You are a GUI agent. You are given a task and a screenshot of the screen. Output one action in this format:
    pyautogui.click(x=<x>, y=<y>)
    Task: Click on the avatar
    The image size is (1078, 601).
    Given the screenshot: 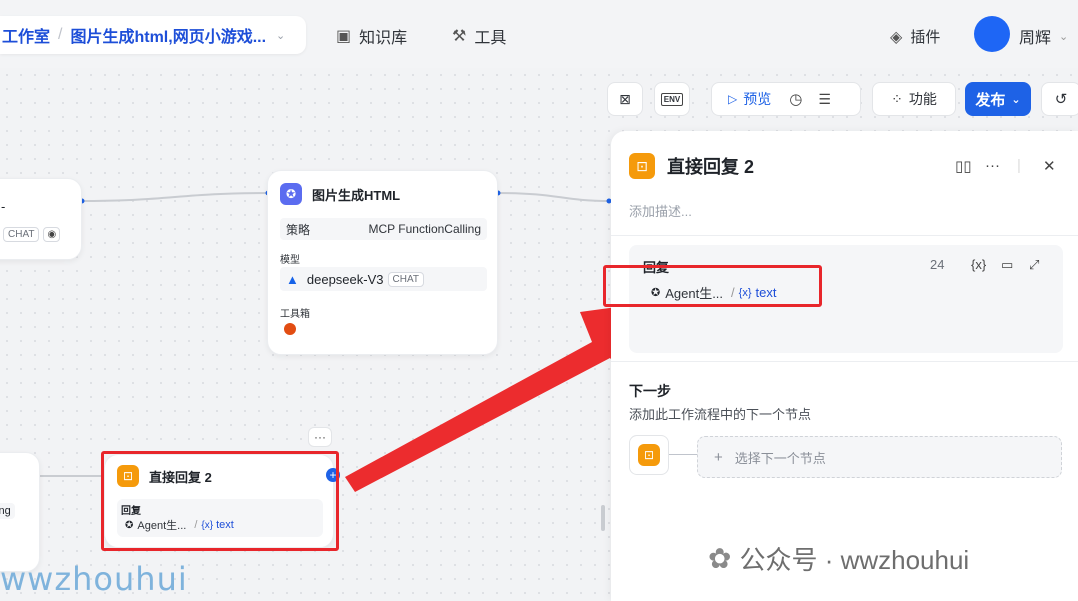 What is the action you would take?
    pyautogui.click(x=992, y=34)
    